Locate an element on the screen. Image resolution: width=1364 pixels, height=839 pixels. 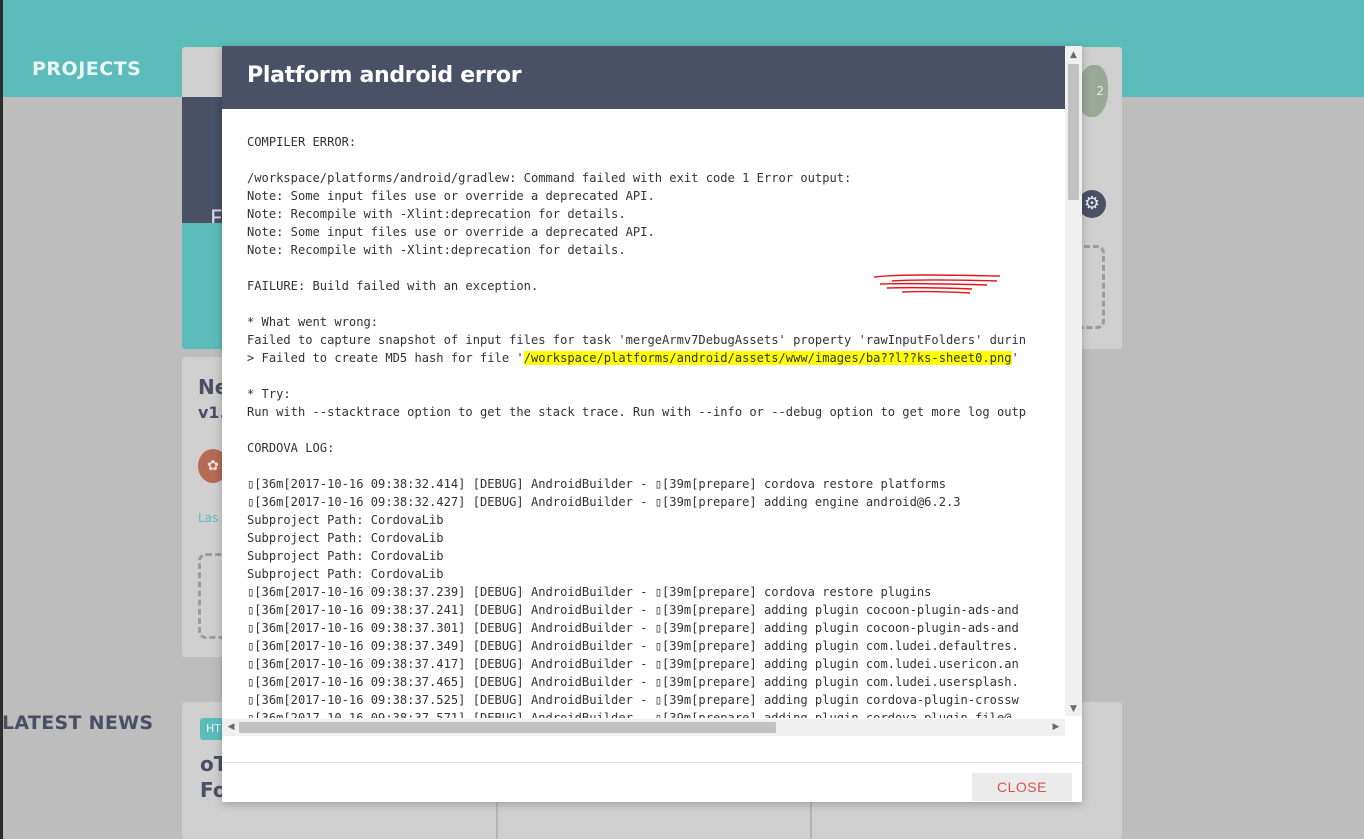
modal-header: Platform android error is located at coordinates (643, 77).